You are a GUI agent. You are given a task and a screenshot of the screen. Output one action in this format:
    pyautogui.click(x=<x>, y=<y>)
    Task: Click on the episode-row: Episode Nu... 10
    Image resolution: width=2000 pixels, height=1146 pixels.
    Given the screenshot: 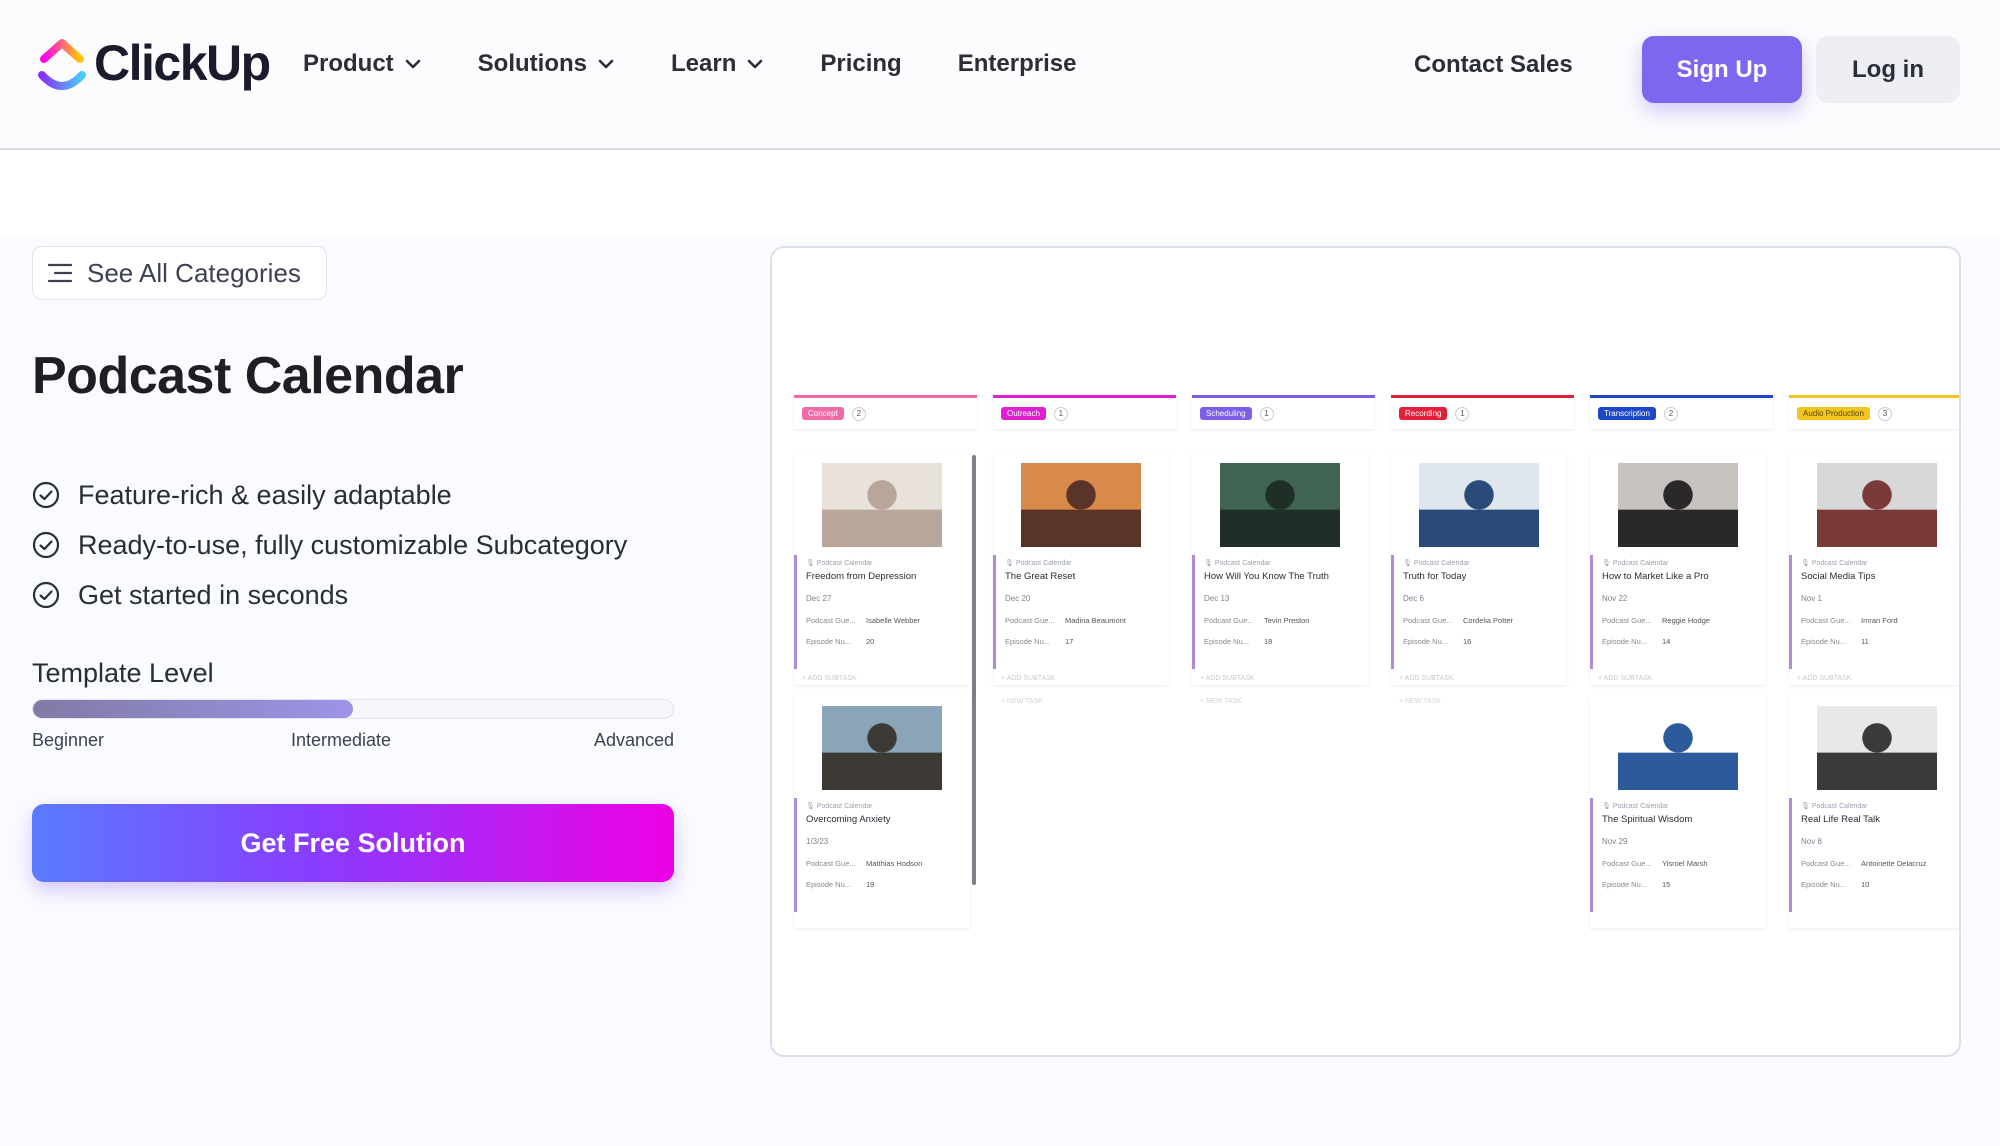 What is the action you would take?
    pyautogui.click(x=1880, y=884)
    